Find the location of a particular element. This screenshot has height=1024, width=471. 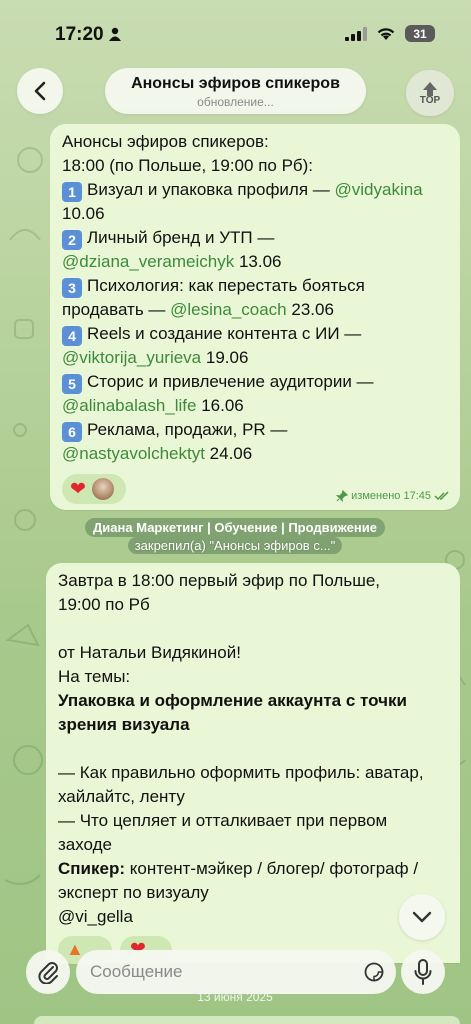

message-text-line: хайлайтс, ленту is located at coordinates (121, 796).